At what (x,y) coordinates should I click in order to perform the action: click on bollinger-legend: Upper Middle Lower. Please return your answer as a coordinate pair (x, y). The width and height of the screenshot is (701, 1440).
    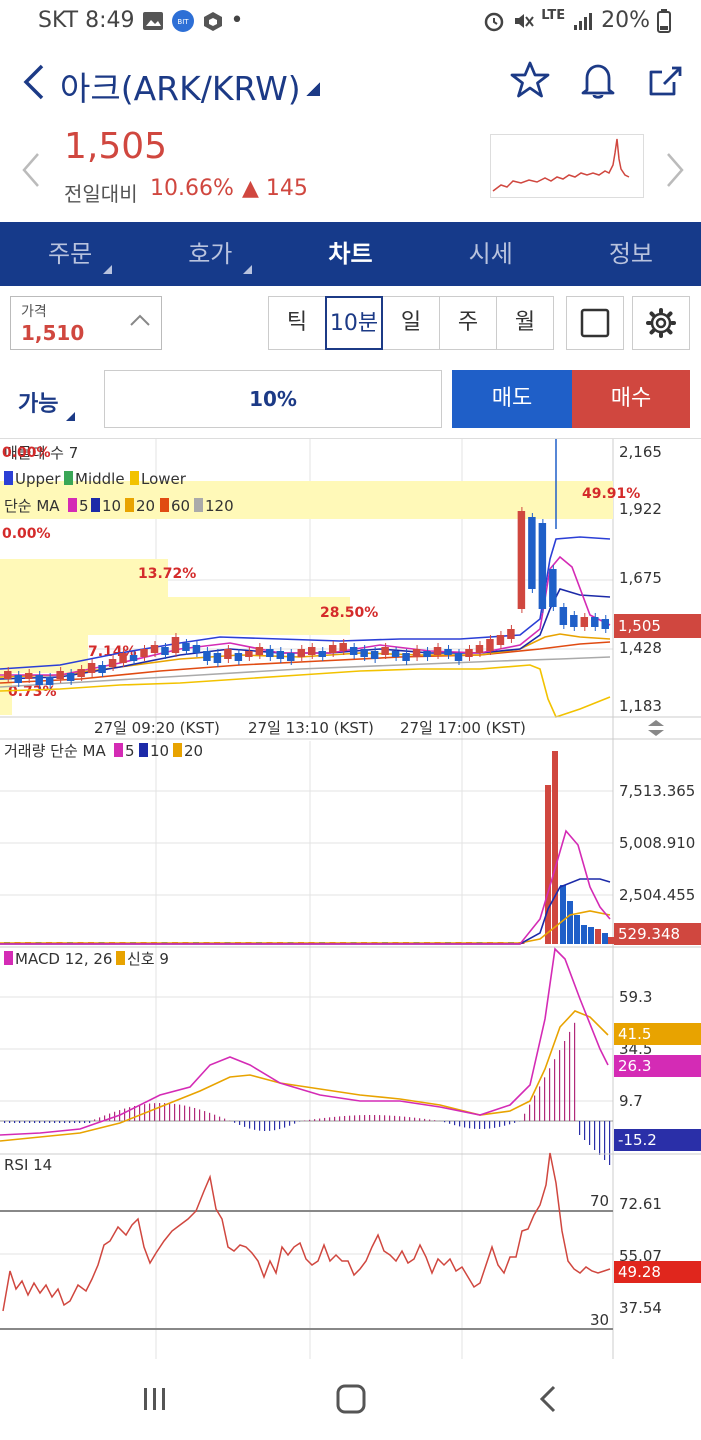
    Looking at the image, I should click on (95, 479).